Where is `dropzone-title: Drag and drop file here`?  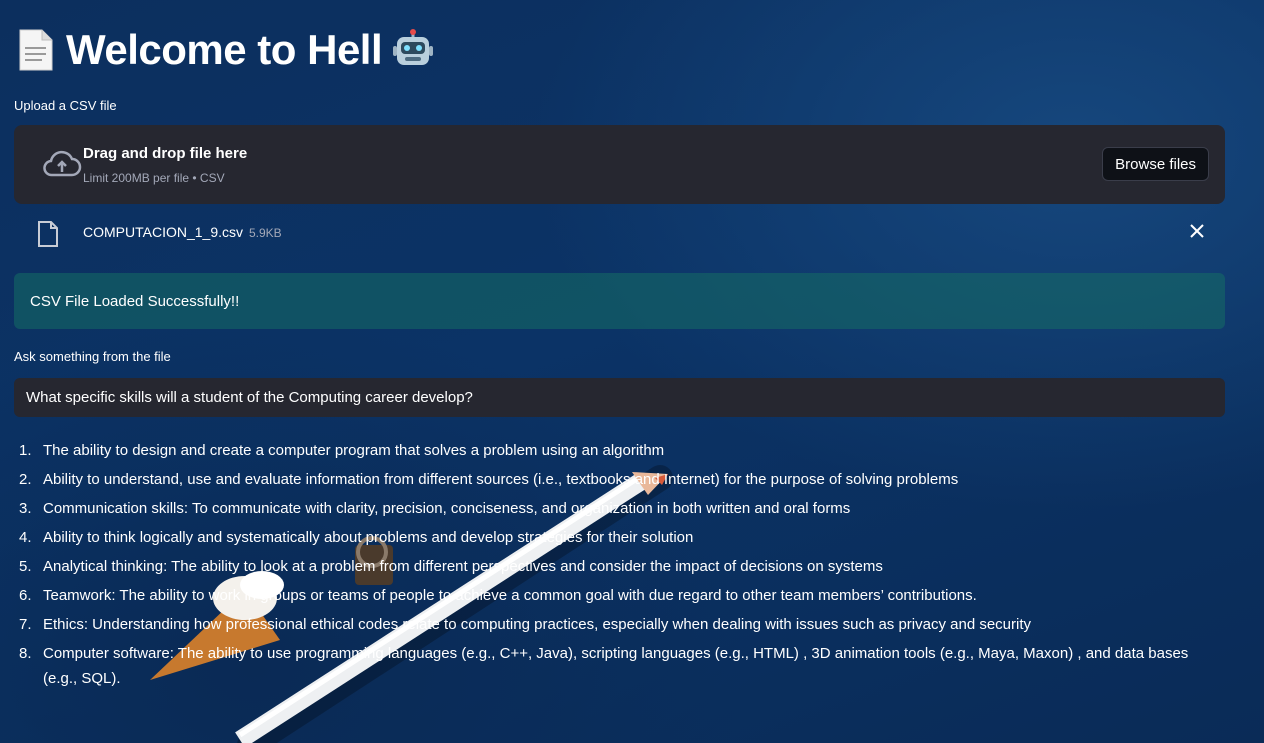 dropzone-title: Drag and drop file here is located at coordinates (165, 153).